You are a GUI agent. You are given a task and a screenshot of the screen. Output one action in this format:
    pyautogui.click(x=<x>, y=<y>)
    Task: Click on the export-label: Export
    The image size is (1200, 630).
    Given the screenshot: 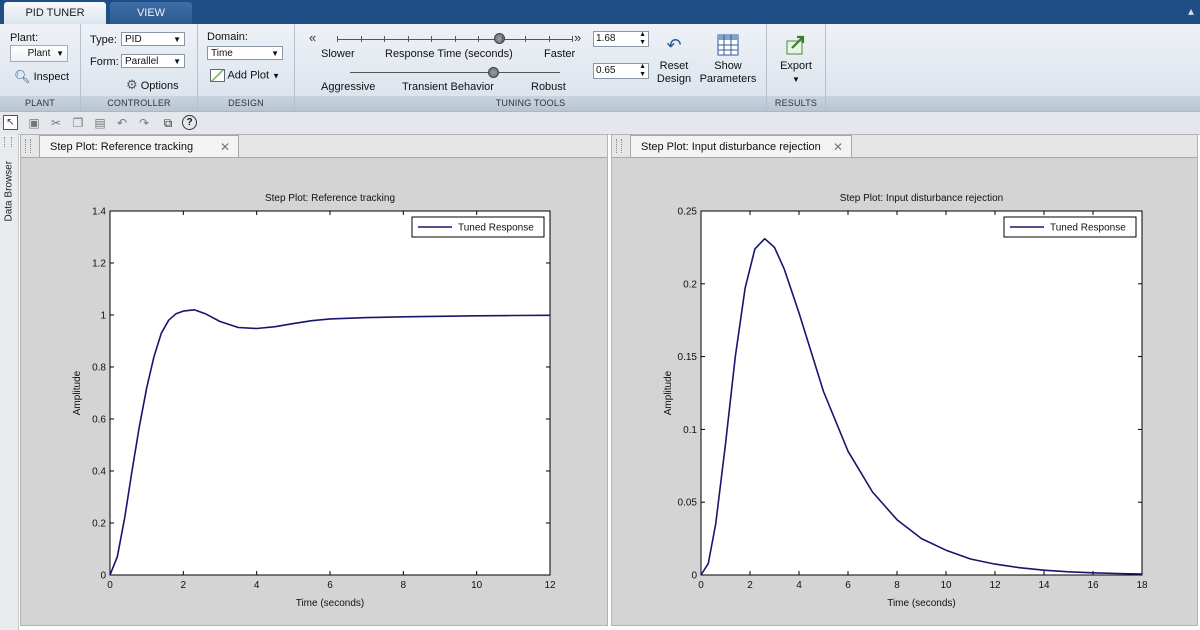 What is the action you would take?
    pyautogui.click(x=796, y=66)
    